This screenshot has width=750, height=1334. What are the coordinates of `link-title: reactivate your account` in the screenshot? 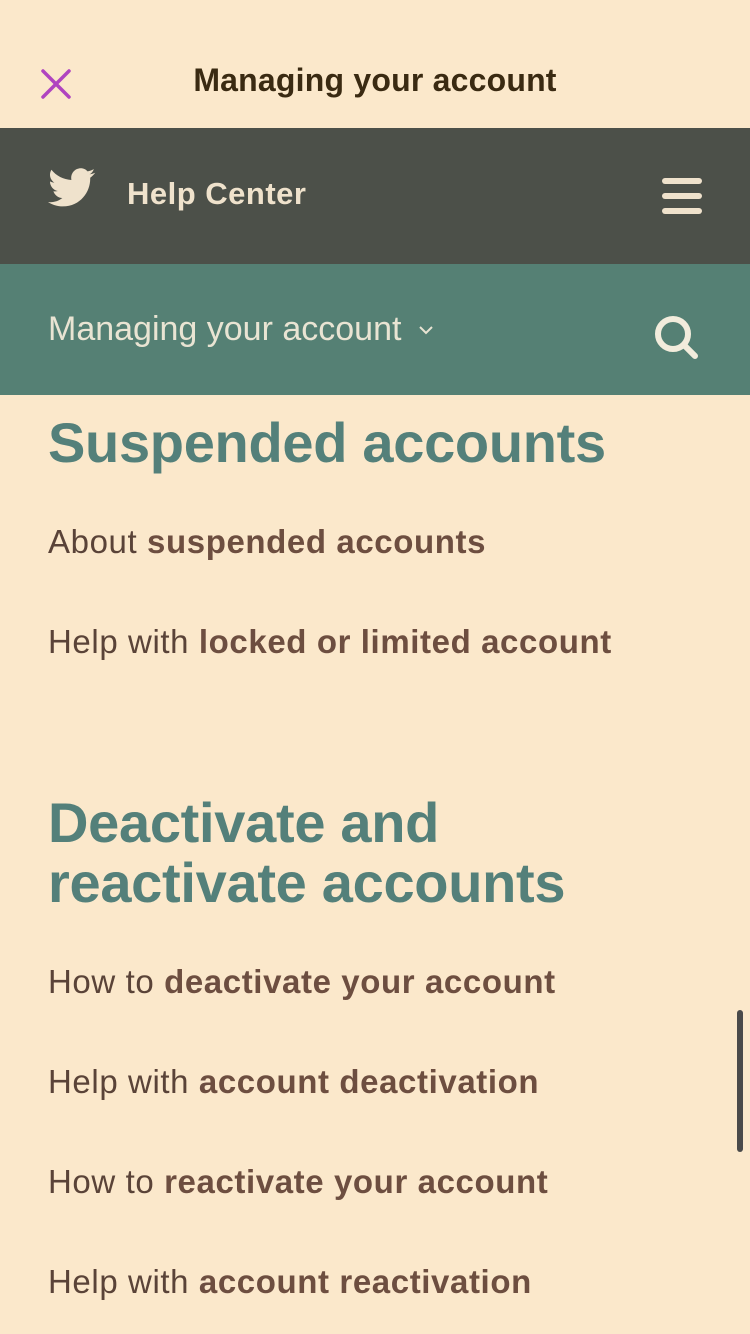 It's located at (356, 1181).